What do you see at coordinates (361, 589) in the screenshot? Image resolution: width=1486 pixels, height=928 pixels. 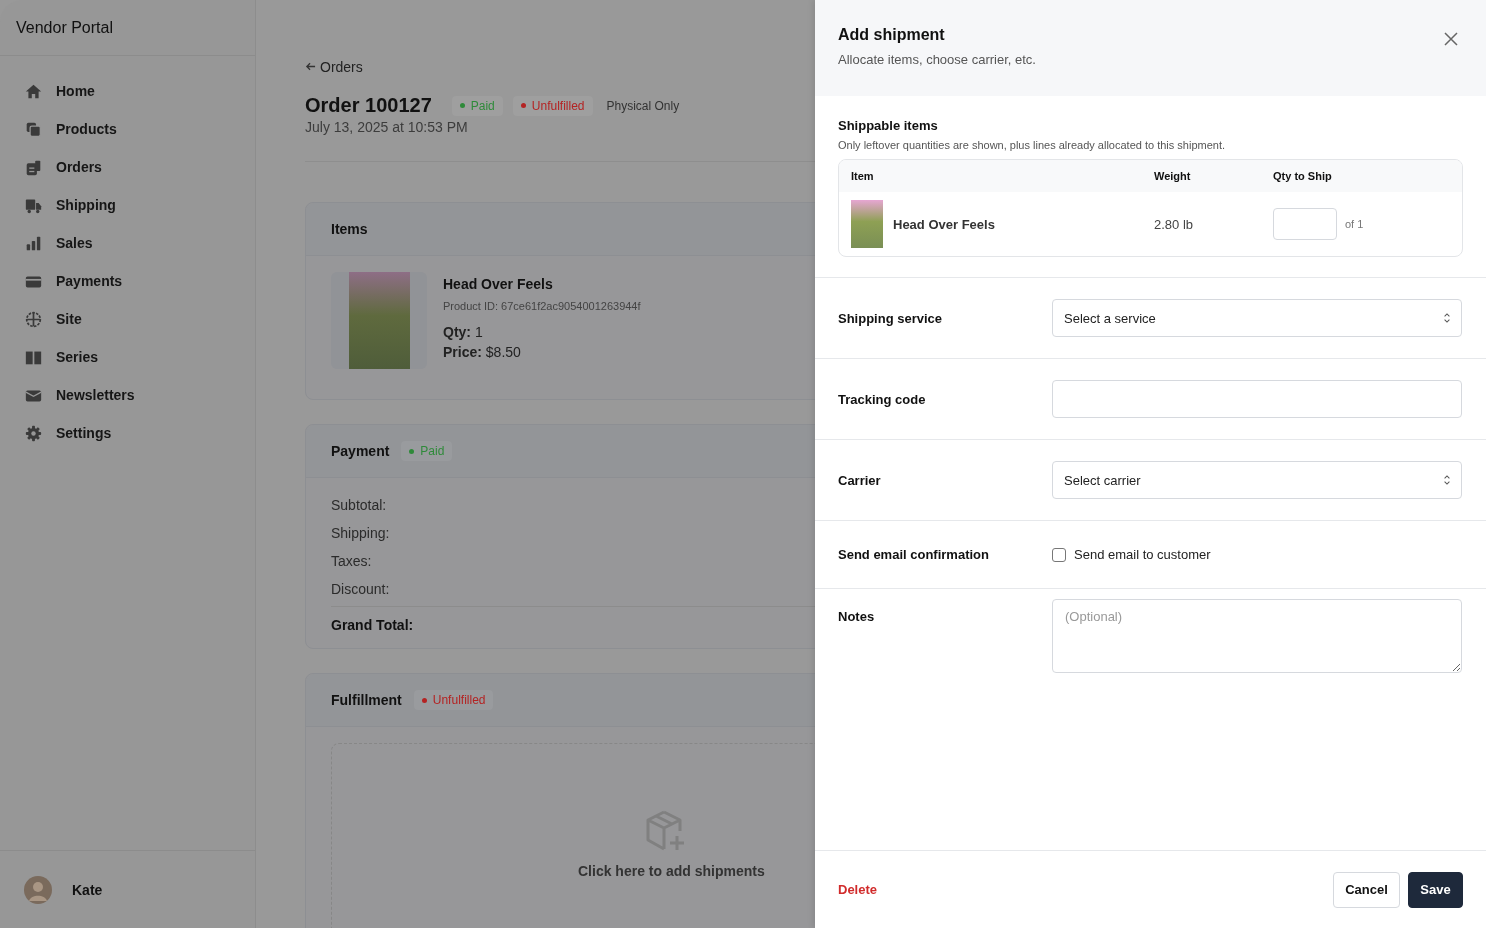 I see `payment-line-label: Discount:` at bounding box center [361, 589].